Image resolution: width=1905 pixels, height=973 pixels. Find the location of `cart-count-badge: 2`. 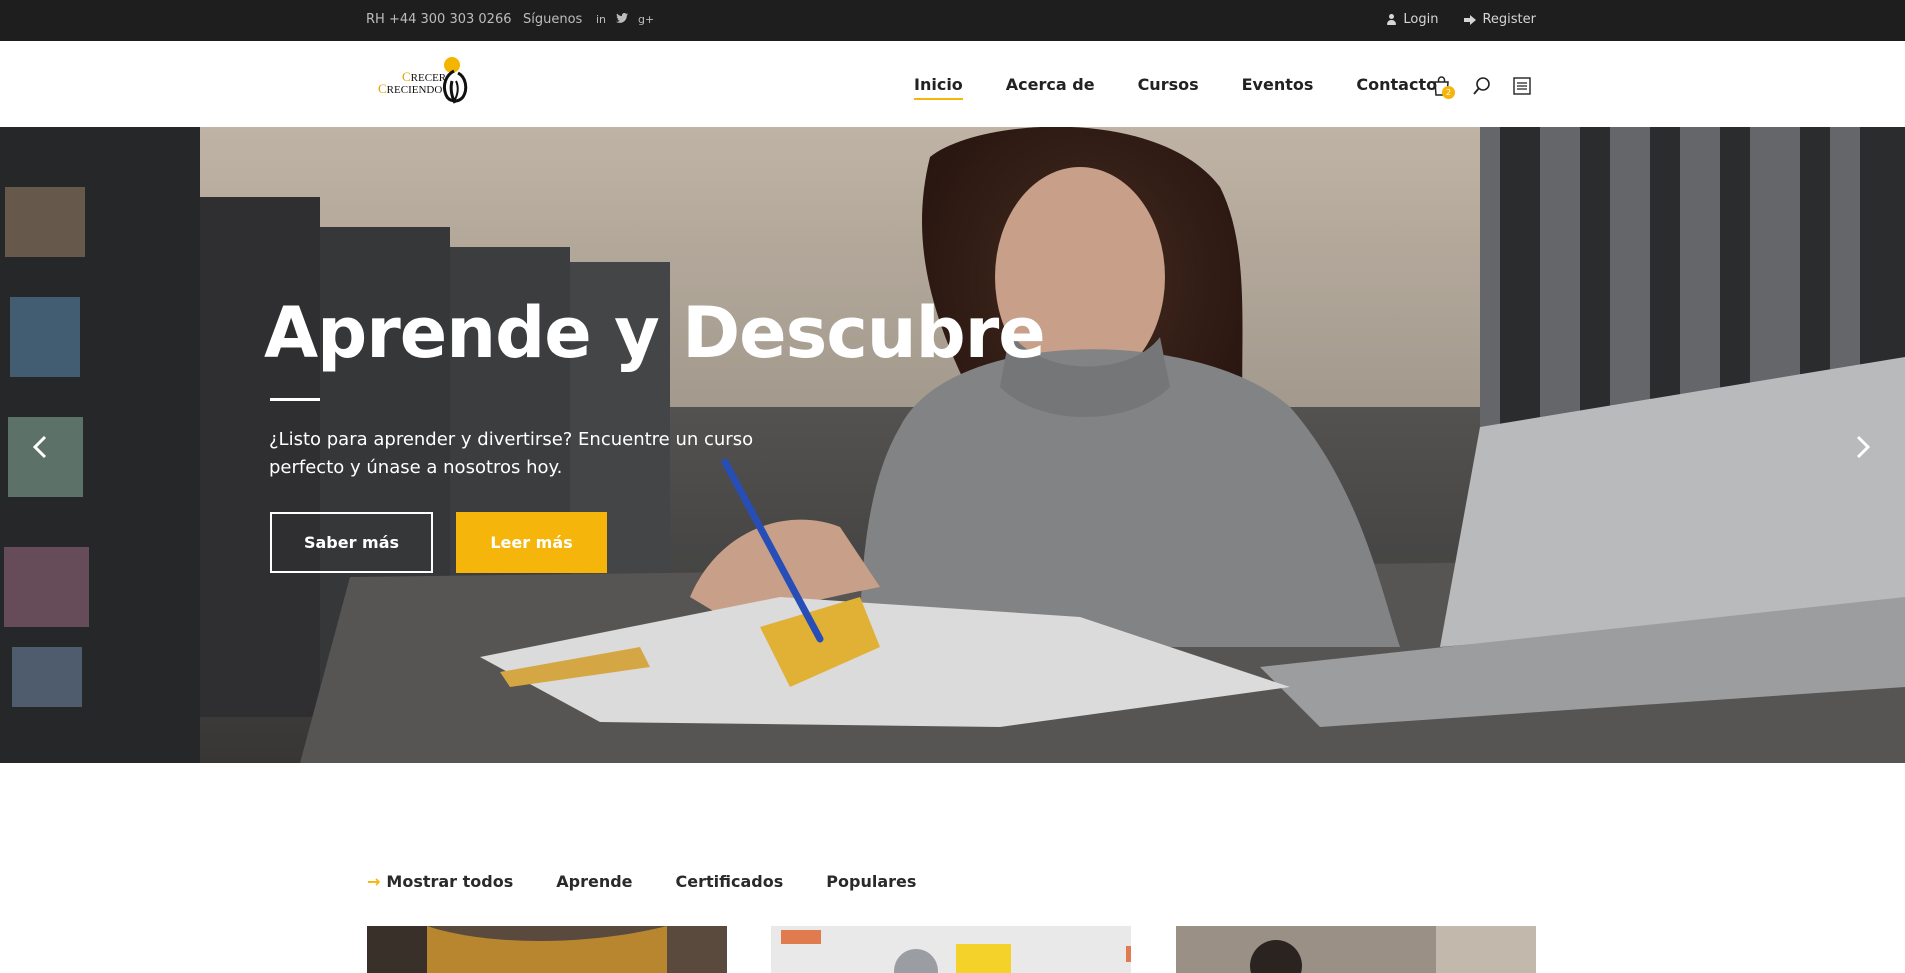

cart-count-badge: 2 is located at coordinates (1448, 92).